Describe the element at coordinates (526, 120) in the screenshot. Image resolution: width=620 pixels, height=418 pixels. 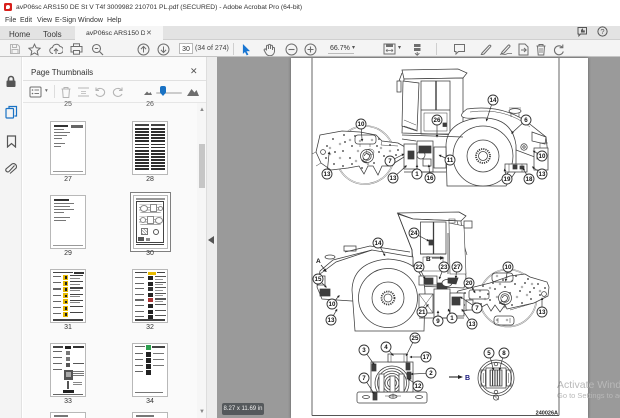
I see `svg-text: 6` at that location.